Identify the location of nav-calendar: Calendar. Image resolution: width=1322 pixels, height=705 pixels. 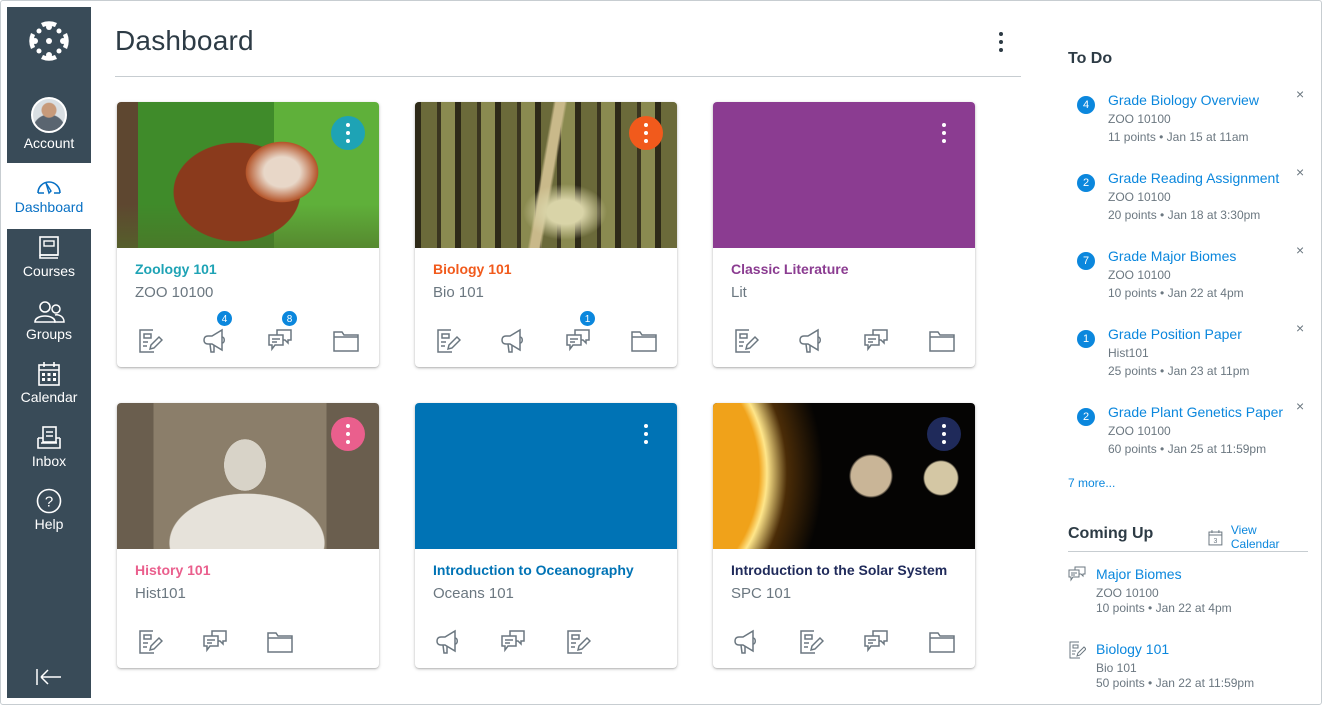
(49, 383).